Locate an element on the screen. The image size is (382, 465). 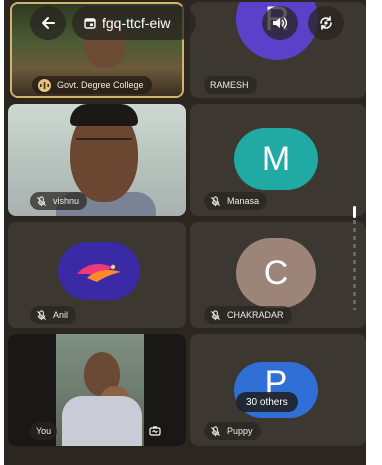
participant-label: Govt. Degree College is located at coordinates (92, 85).